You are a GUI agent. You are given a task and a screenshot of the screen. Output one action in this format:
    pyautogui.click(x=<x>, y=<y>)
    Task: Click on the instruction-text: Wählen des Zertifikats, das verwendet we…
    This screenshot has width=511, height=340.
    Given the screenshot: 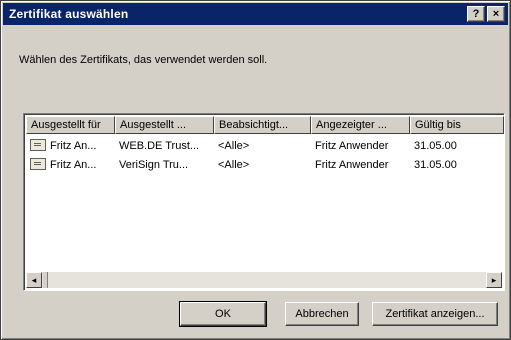 What is the action you would take?
    pyautogui.click(x=143, y=60)
    